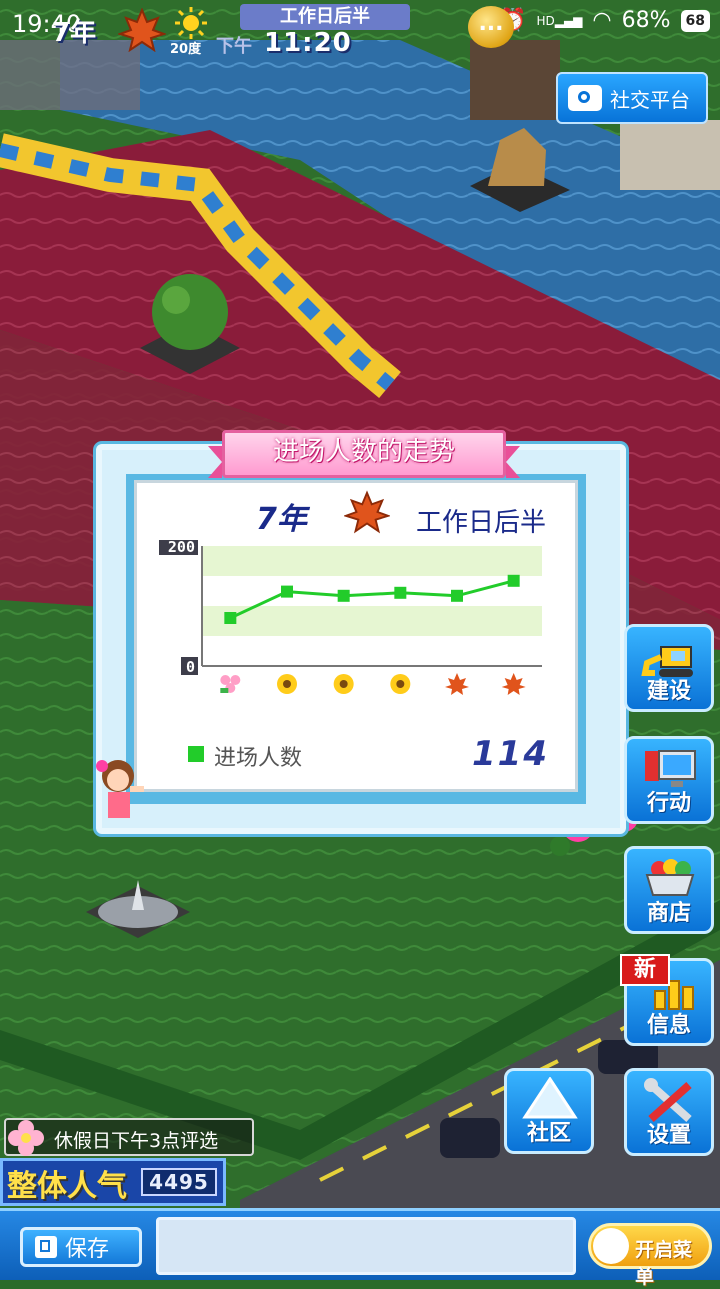 The height and width of the screenshot is (1289, 720). What do you see at coordinates (190, 667) in the screenshot?
I see `y-tick-label: 0` at bounding box center [190, 667].